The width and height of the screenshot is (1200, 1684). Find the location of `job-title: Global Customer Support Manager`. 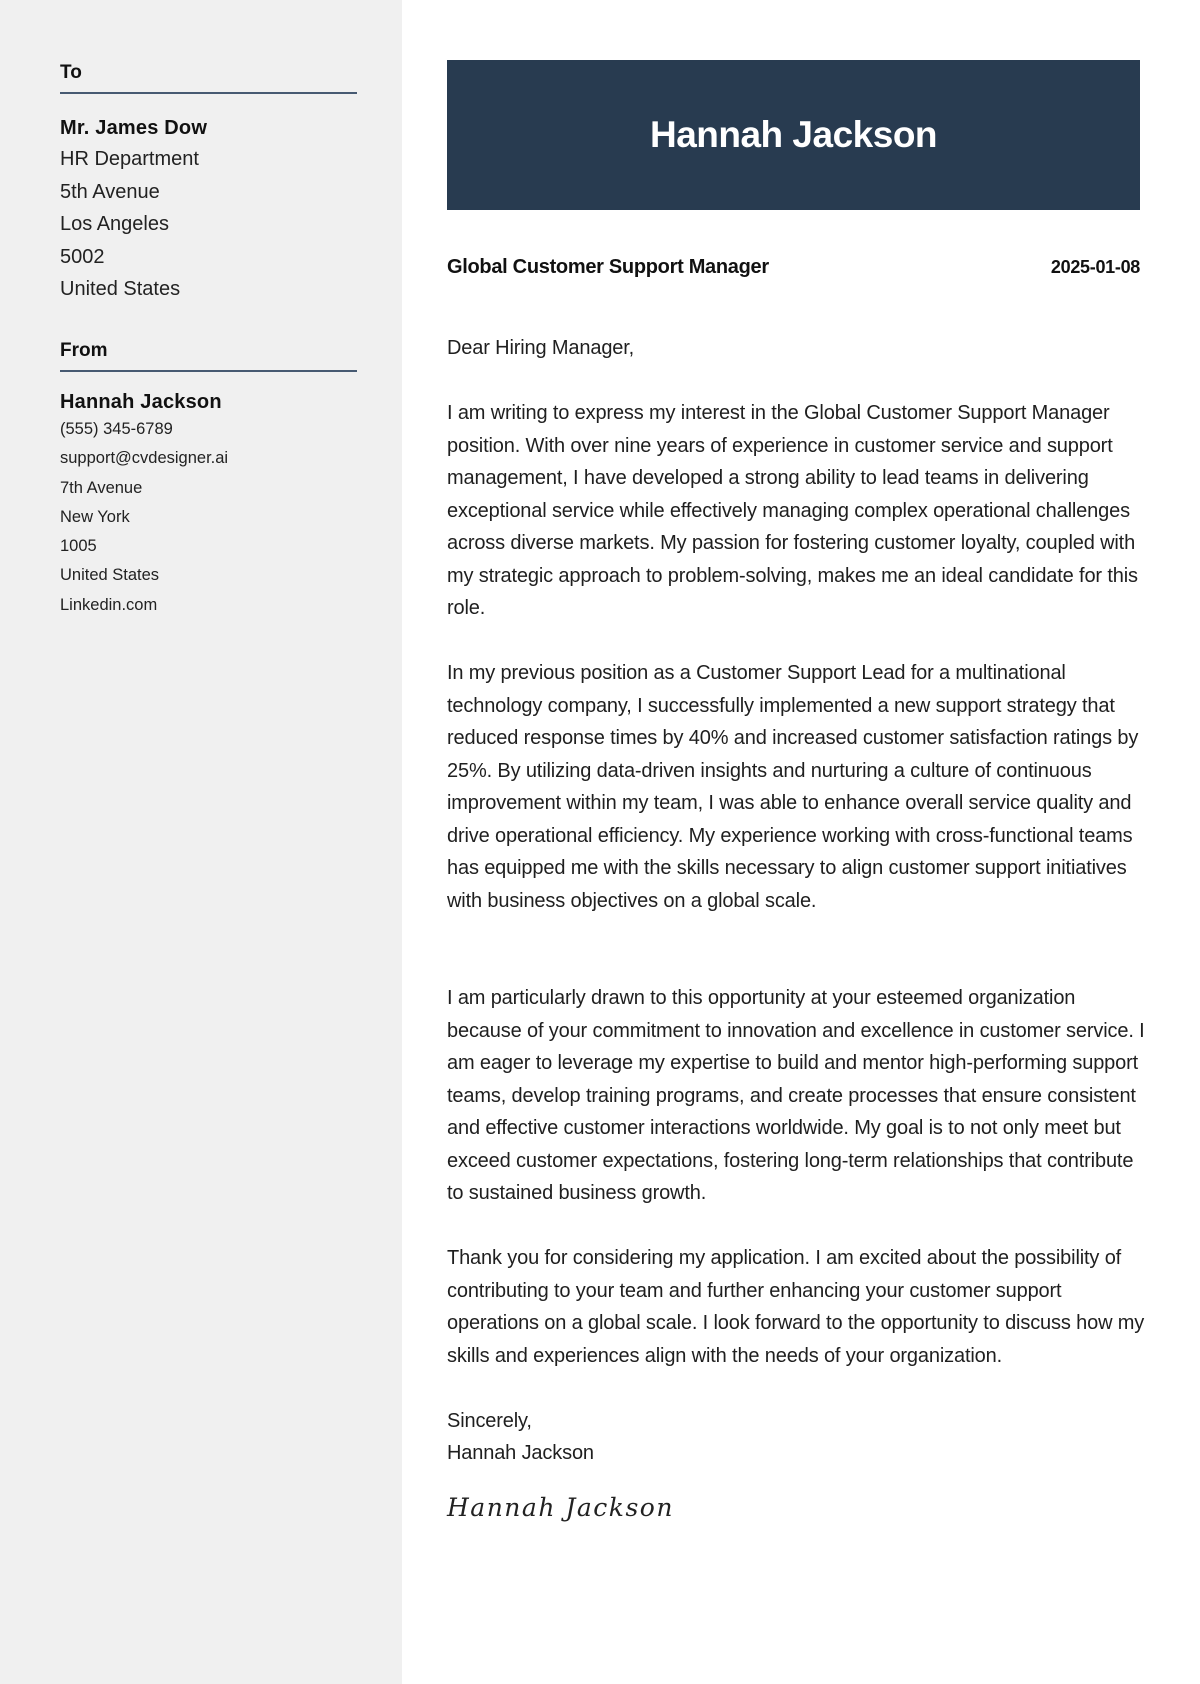

job-title: Global Customer Support Manager is located at coordinates (608, 267).